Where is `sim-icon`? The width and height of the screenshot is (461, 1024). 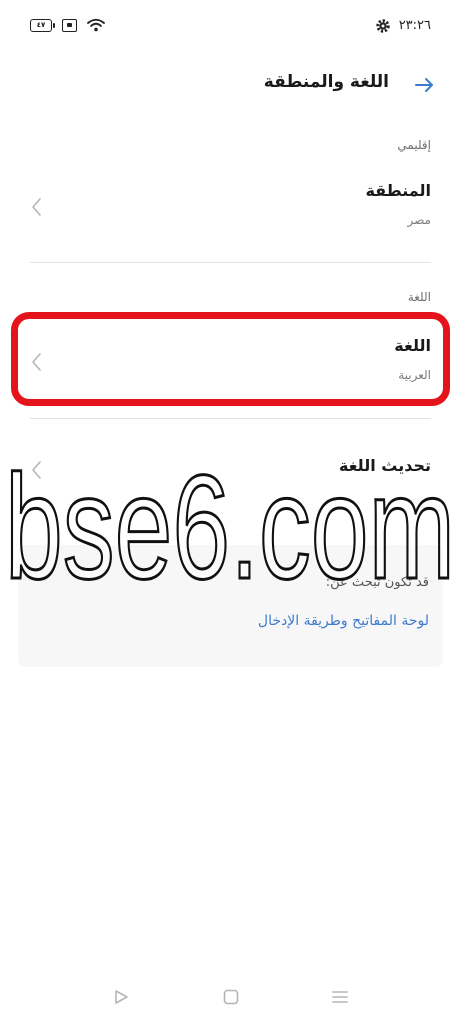 sim-icon is located at coordinates (69, 25).